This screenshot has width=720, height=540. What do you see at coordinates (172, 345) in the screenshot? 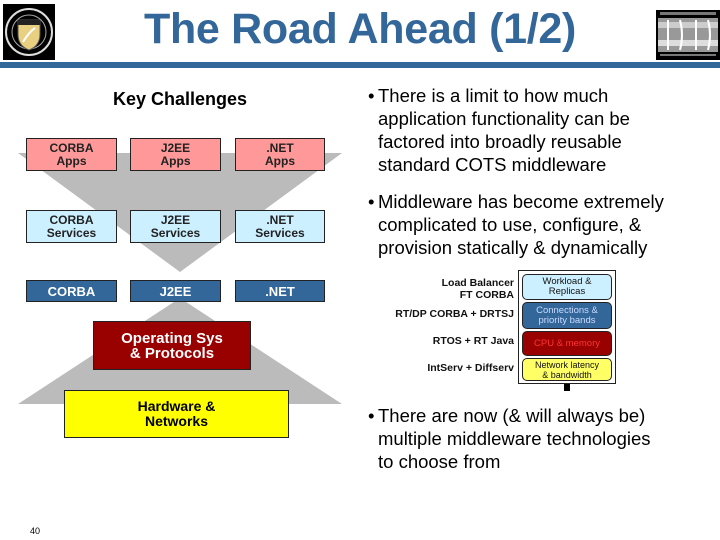
I see `operating-systems-box: Operating Sys & Protocols` at bounding box center [172, 345].